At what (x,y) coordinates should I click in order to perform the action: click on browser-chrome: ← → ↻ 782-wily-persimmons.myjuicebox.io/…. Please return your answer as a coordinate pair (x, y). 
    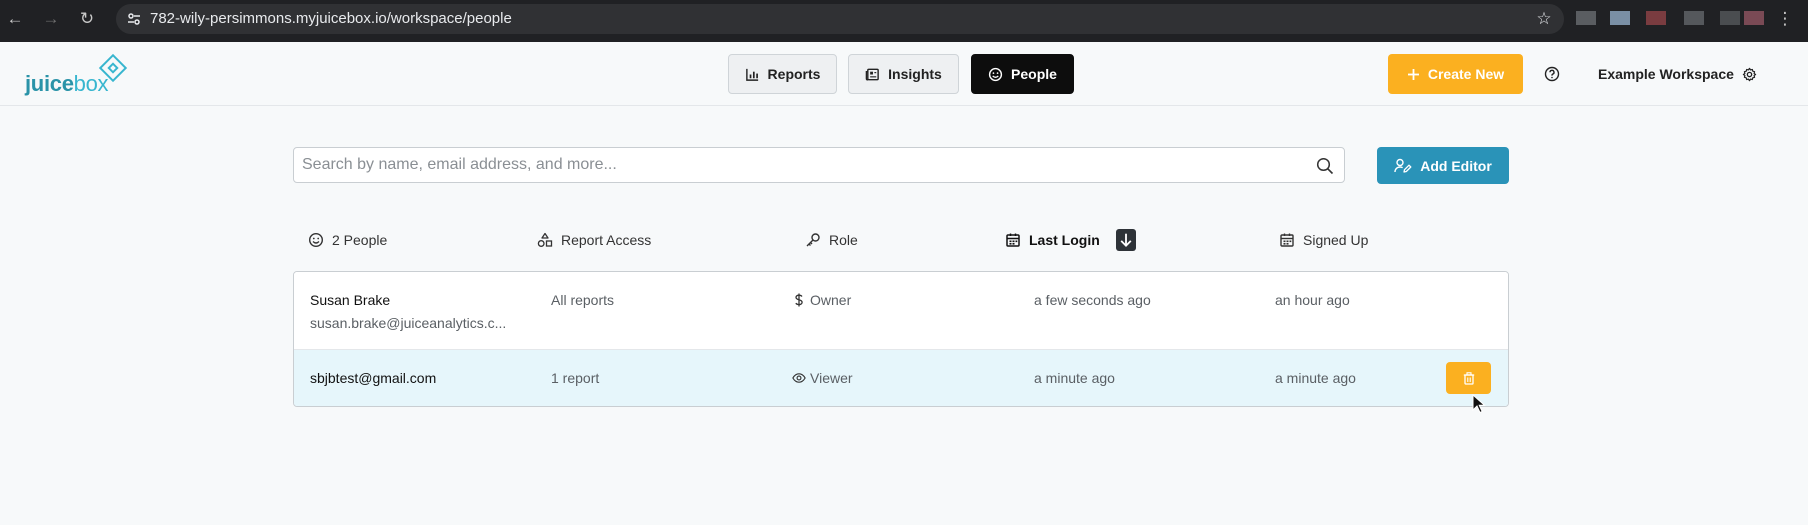
    Looking at the image, I should click on (904, 21).